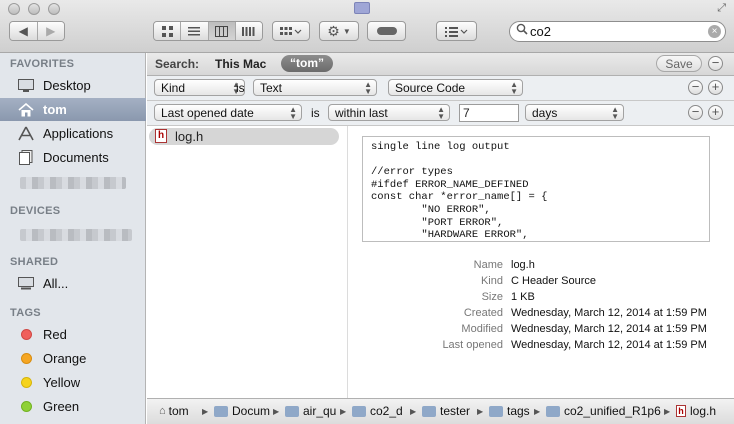 This screenshot has width=734, height=424. I want to click on cover-flow-icon, so click(248, 31).